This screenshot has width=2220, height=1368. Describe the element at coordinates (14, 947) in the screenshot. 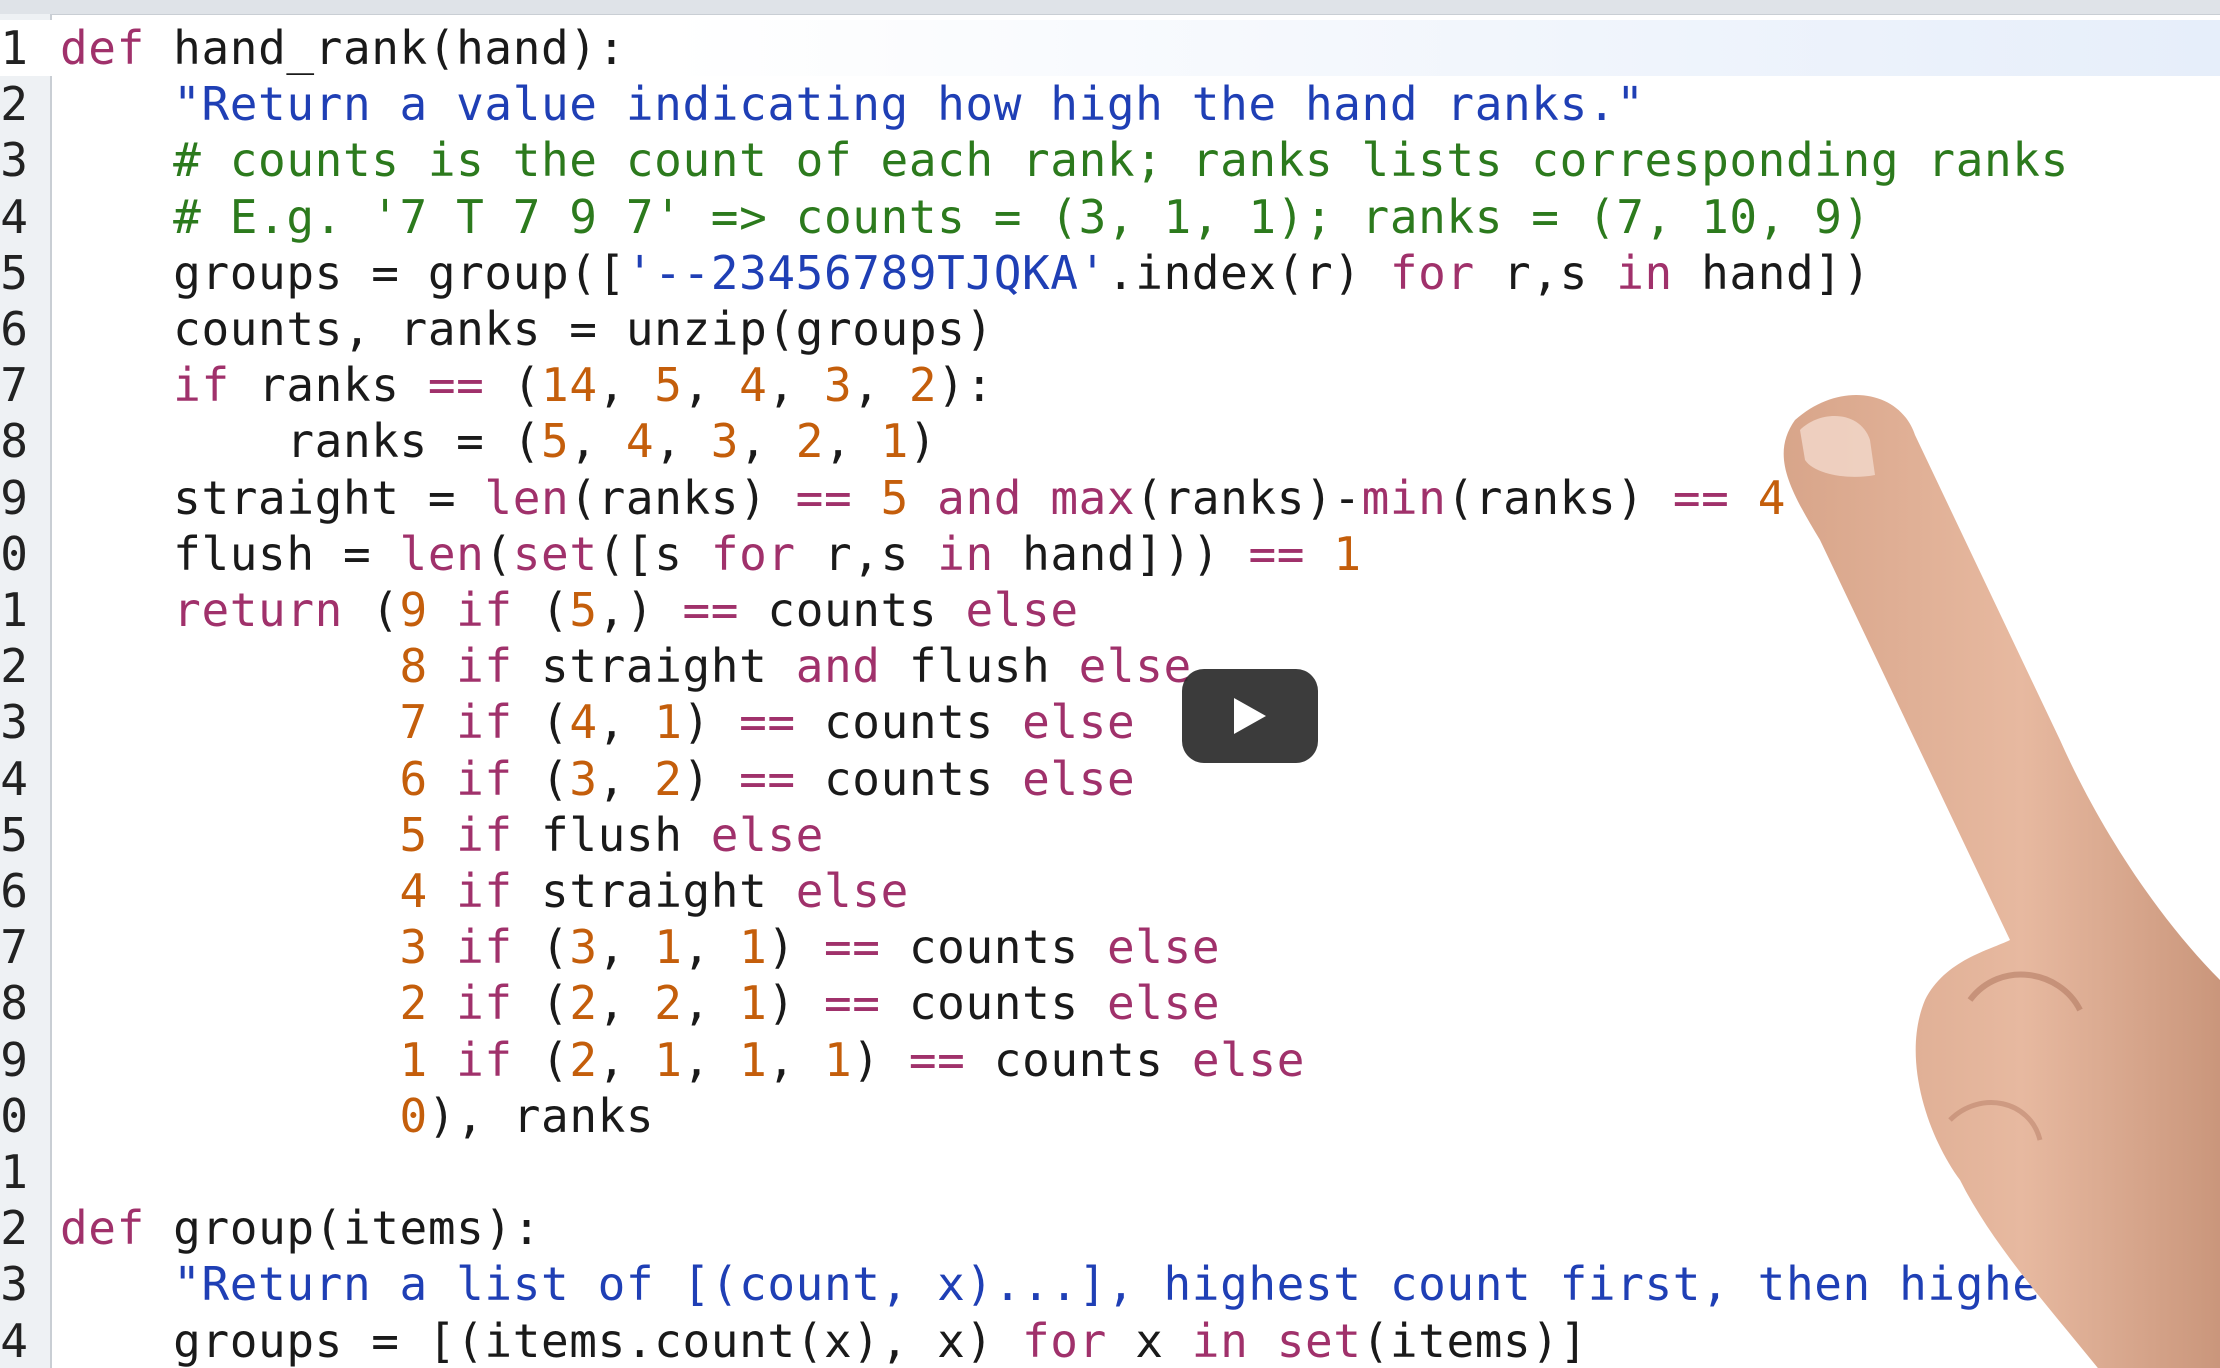

I see `line-number: 7` at that location.